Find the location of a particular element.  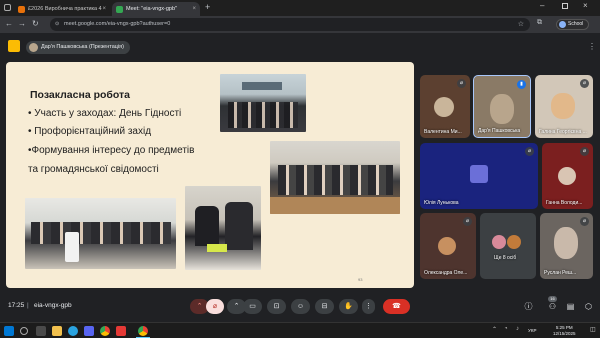

slide-bullet: • Участь у заходах: День Гідності is located at coordinates (105, 113).